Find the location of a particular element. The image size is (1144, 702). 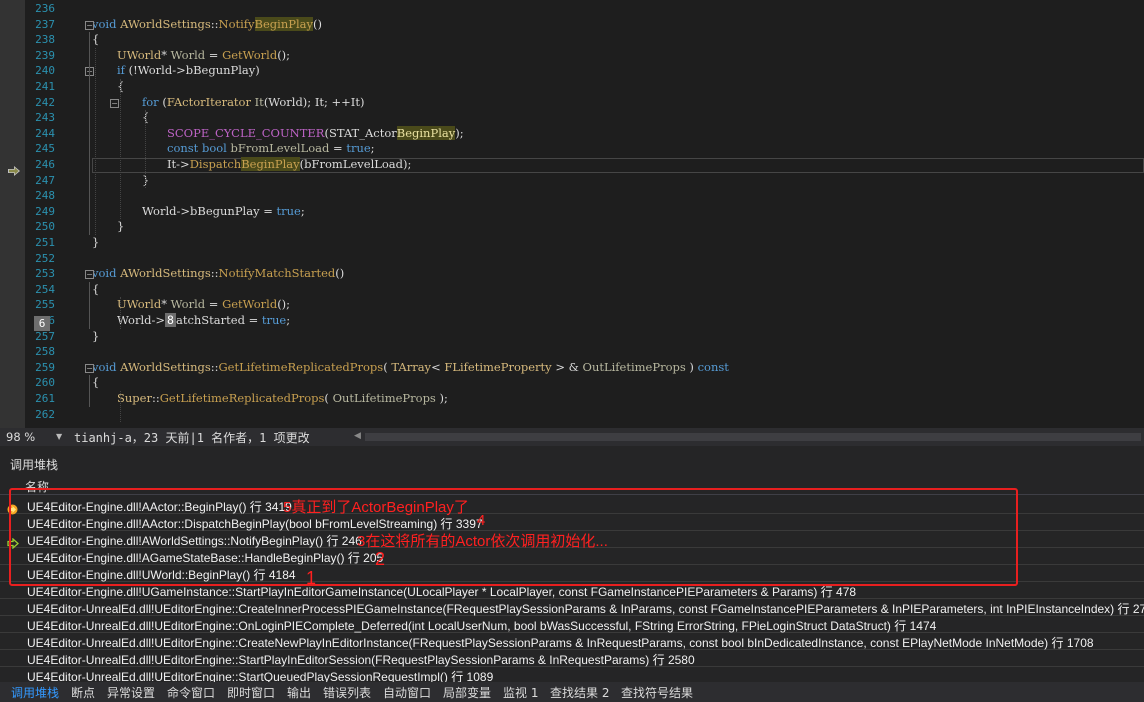

tab-8: 自动窗口 is located at coordinates (407, 692).